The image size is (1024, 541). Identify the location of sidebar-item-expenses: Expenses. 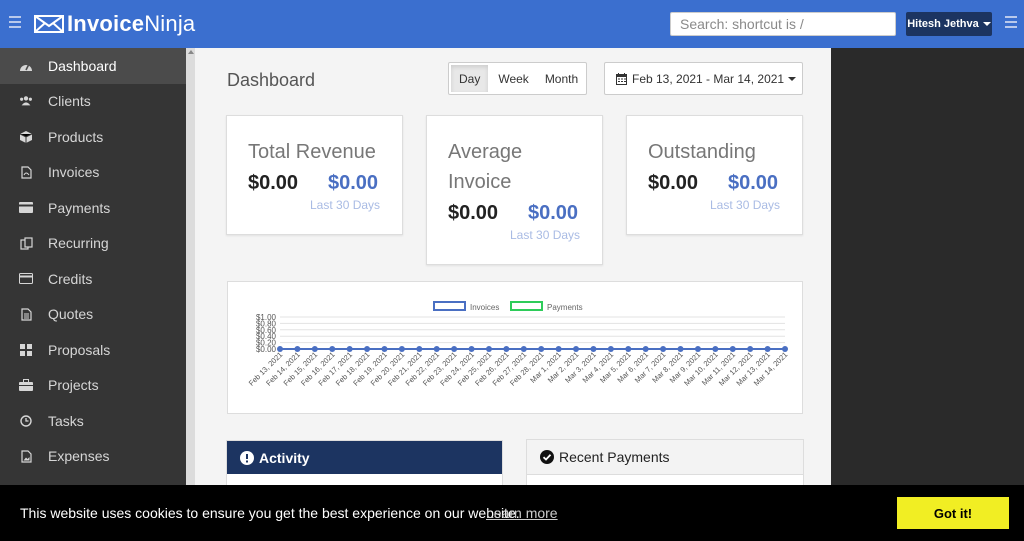
(93, 457).